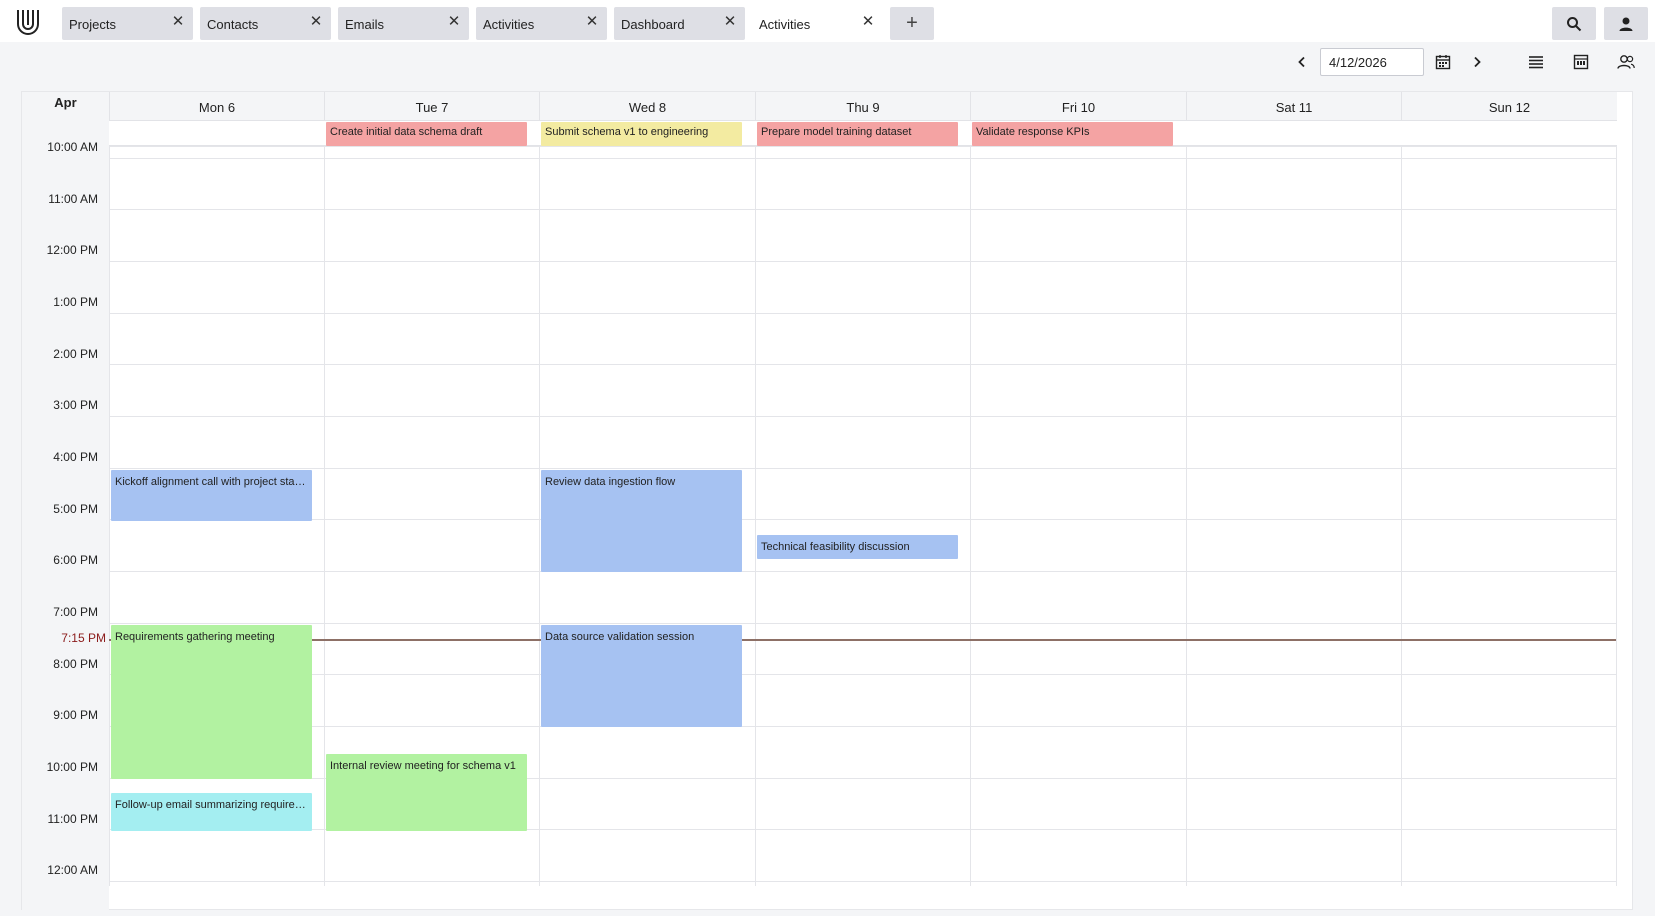  Describe the element at coordinates (75, 560) in the screenshot. I see `time-label: 6:00 PM` at that location.